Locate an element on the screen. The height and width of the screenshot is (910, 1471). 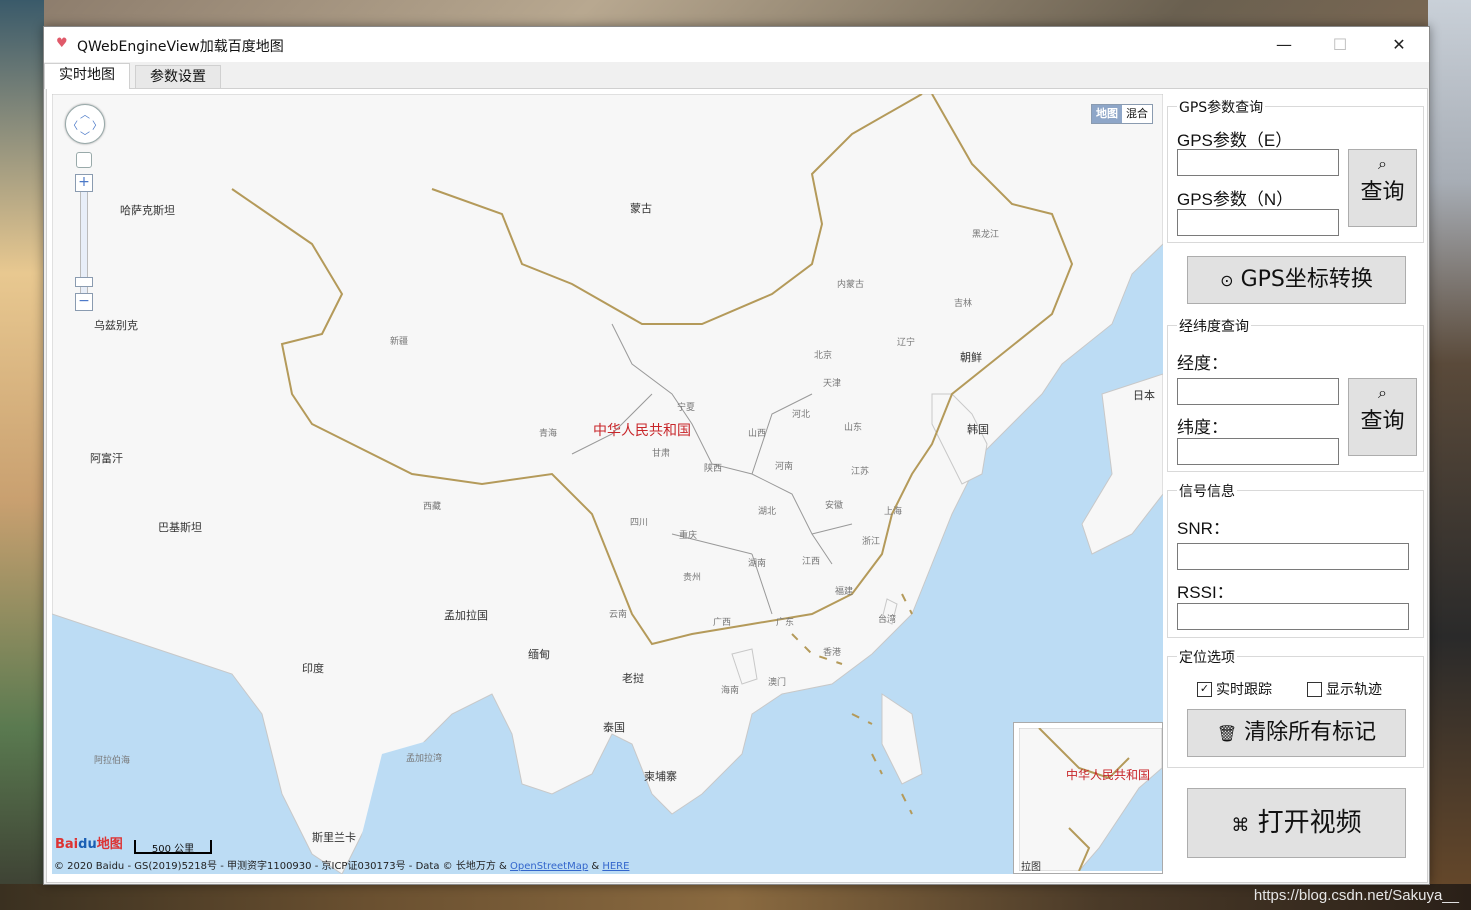
checkbox-checked-icon: ✓ is located at coordinates (1204, 689).